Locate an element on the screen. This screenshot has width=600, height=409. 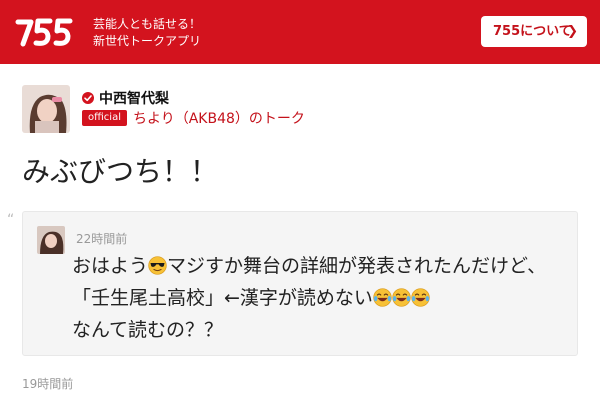
tagline-line-2: 新世代トークアプリ is located at coordinates (147, 41).